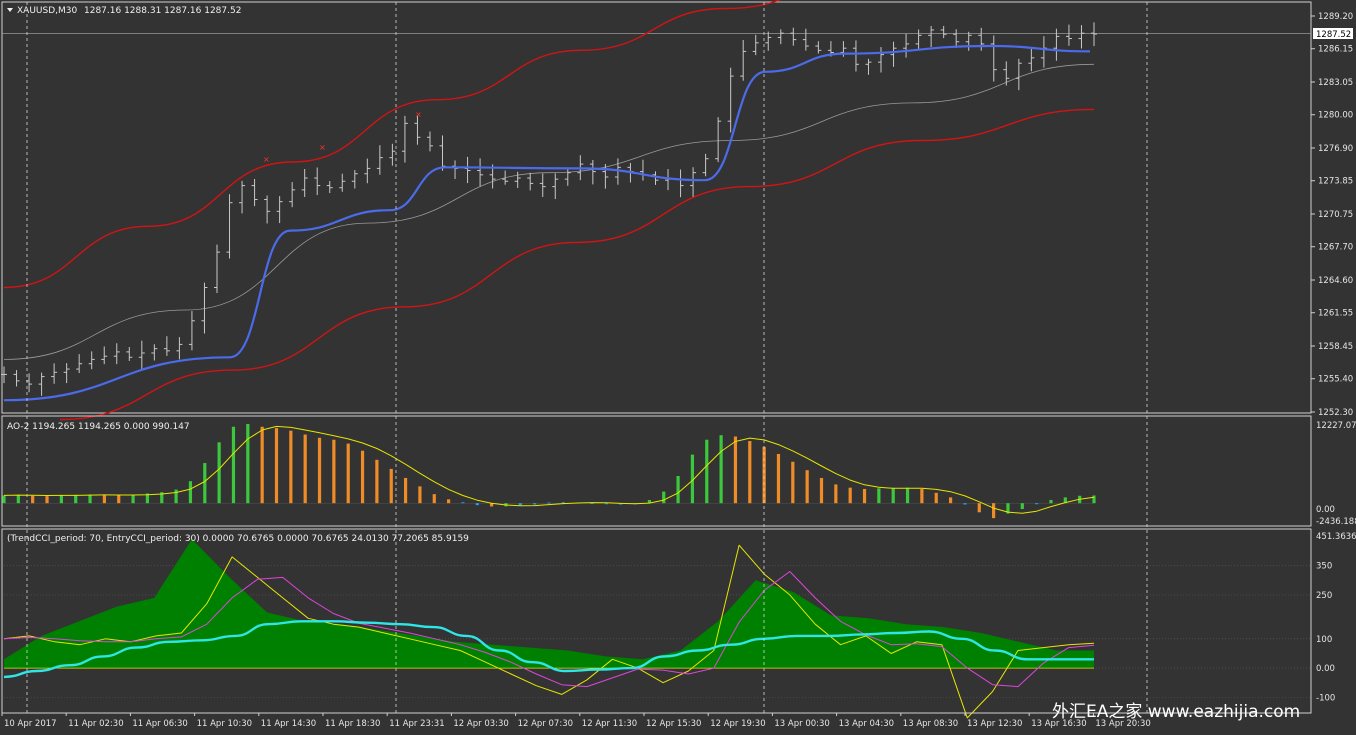 The image size is (1356, 735). What do you see at coordinates (801, 724) in the screenshot?
I see `time-axis-label: 13 Apr 00:30` at bounding box center [801, 724].